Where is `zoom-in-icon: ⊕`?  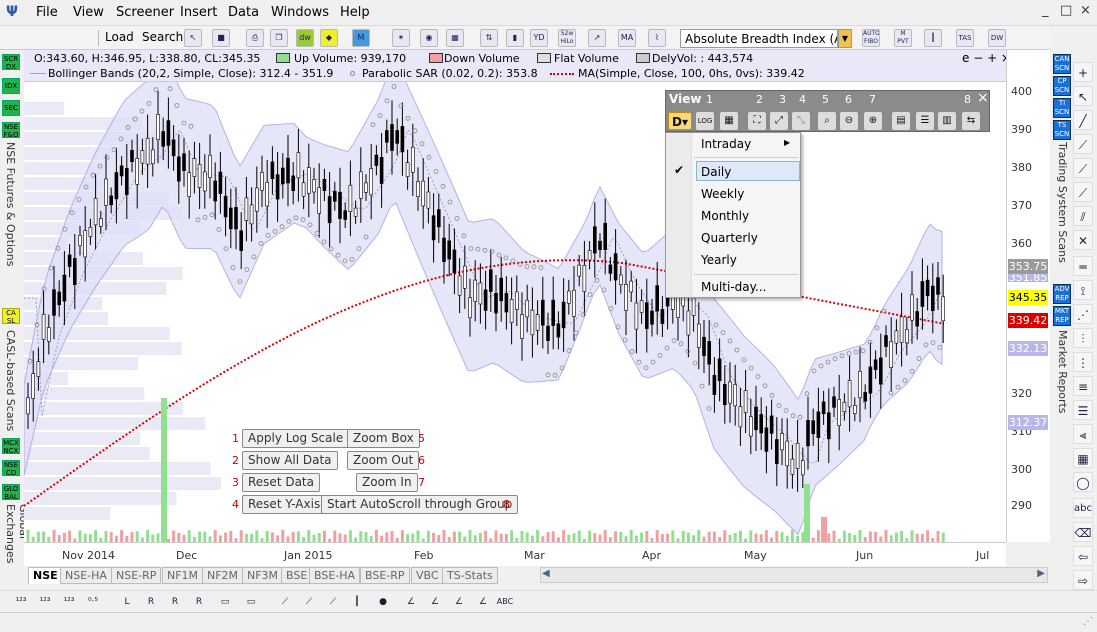
zoom-in-icon: ⊕ is located at coordinates (873, 121).